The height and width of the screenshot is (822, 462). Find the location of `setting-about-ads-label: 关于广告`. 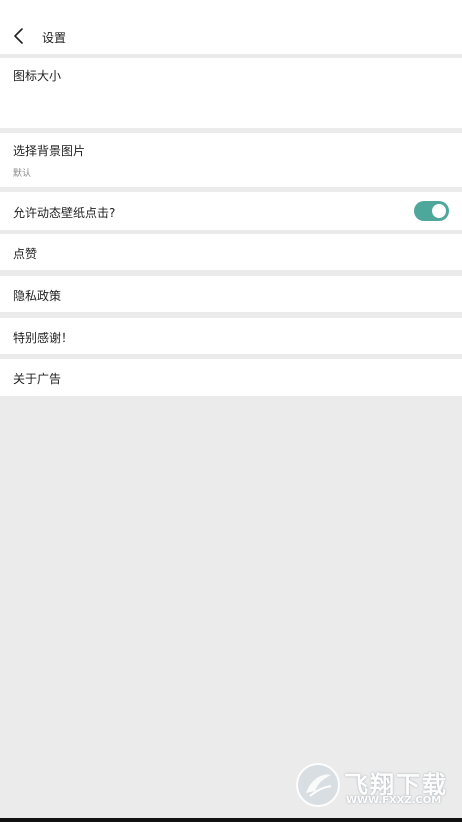

setting-about-ads-label: 关于广告 is located at coordinates (37, 379).